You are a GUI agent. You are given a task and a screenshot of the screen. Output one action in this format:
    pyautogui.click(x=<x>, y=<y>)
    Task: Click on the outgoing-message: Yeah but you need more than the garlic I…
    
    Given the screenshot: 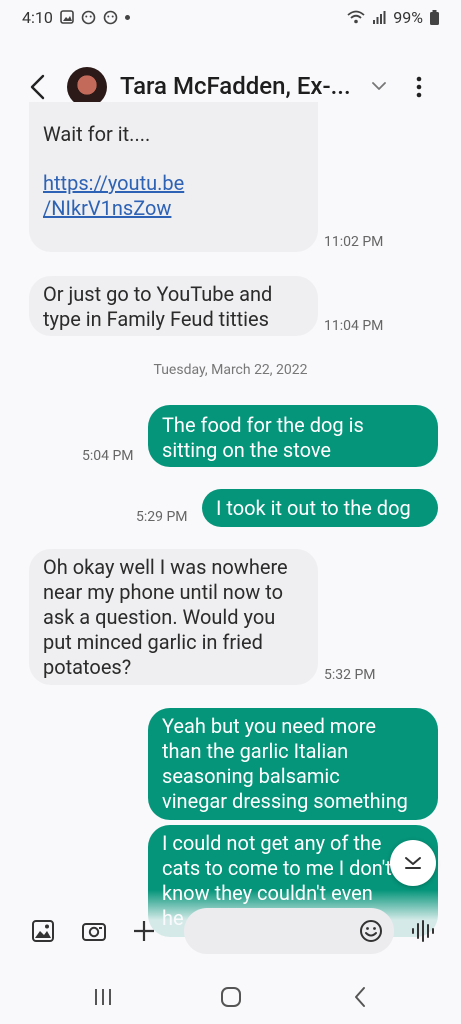 What is the action you would take?
    pyautogui.click(x=293, y=764)
    